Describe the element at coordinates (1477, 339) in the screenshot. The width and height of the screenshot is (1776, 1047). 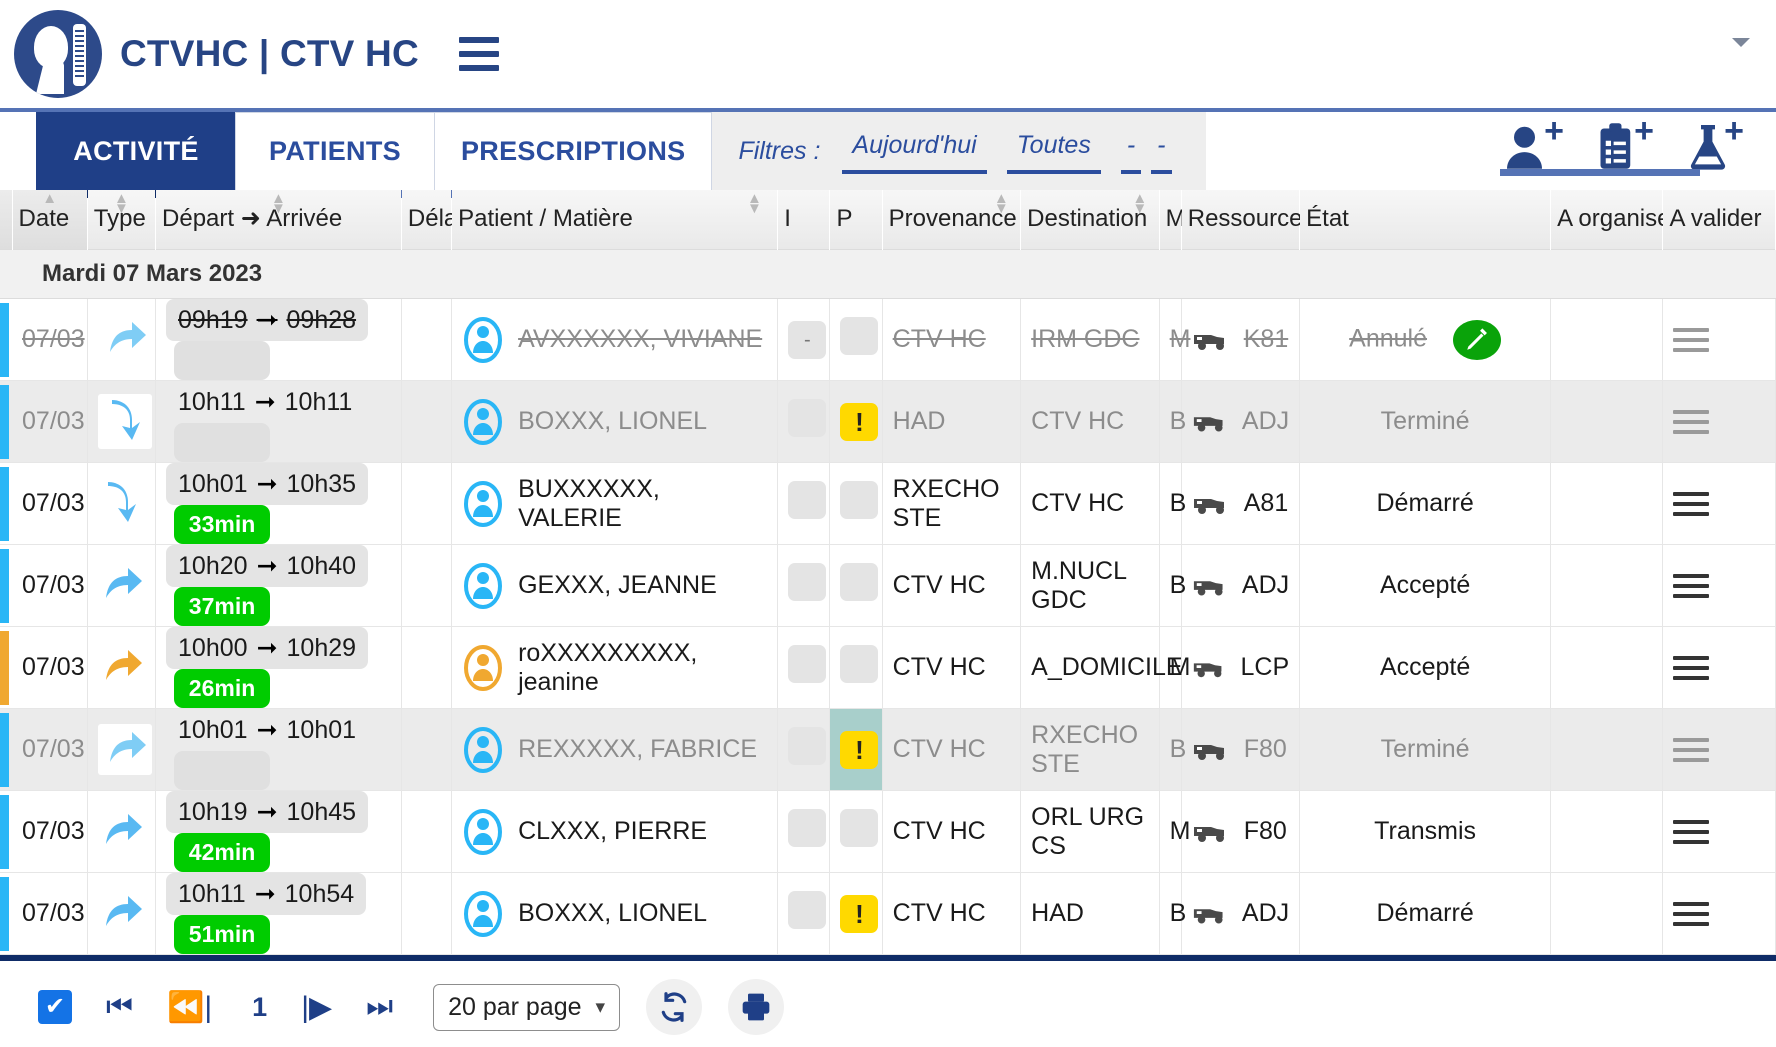
I see `syringe-badge-icon` at that location.